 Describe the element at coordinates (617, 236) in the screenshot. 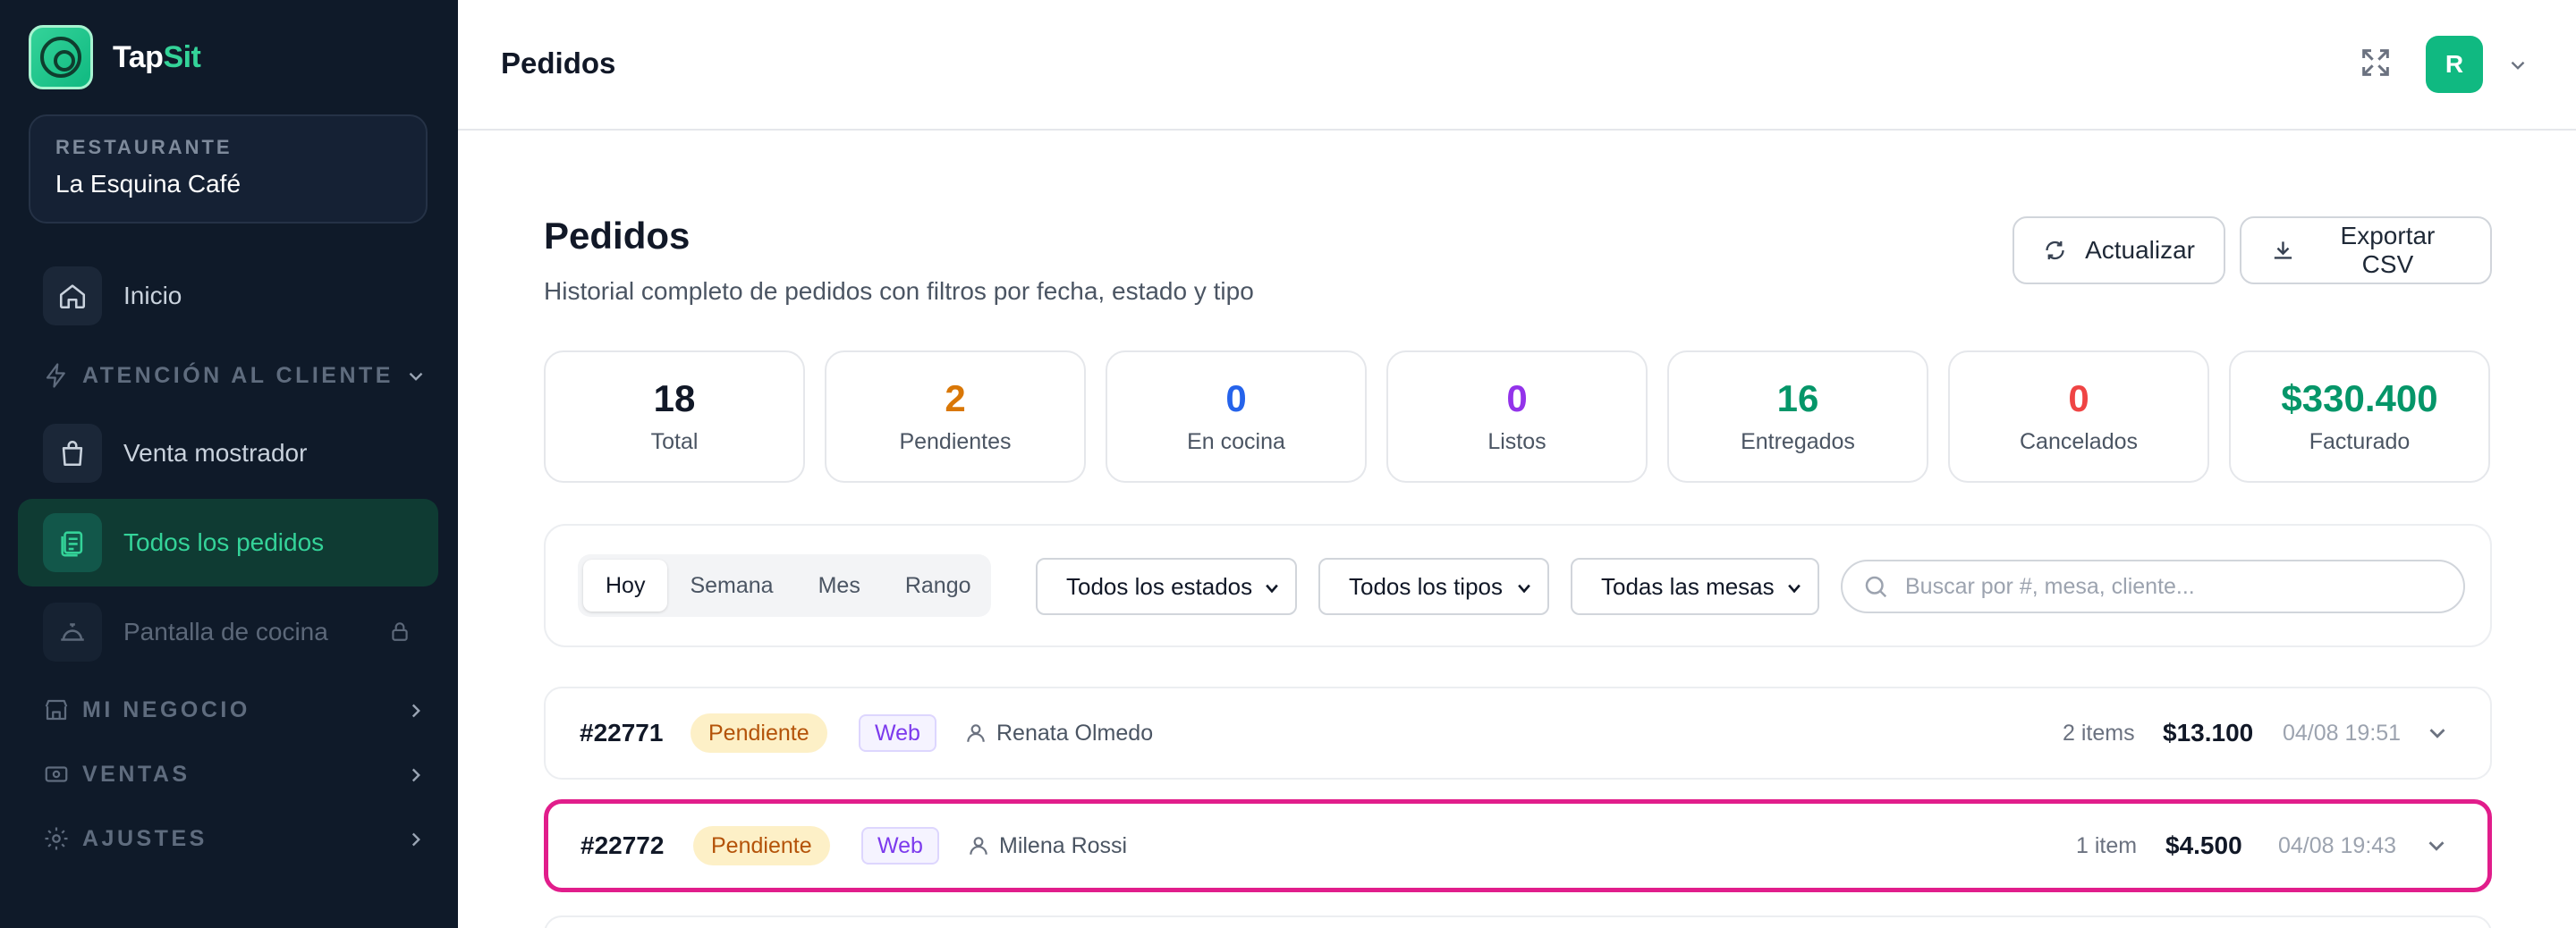

I see `page-title: Pedidos` at that location.